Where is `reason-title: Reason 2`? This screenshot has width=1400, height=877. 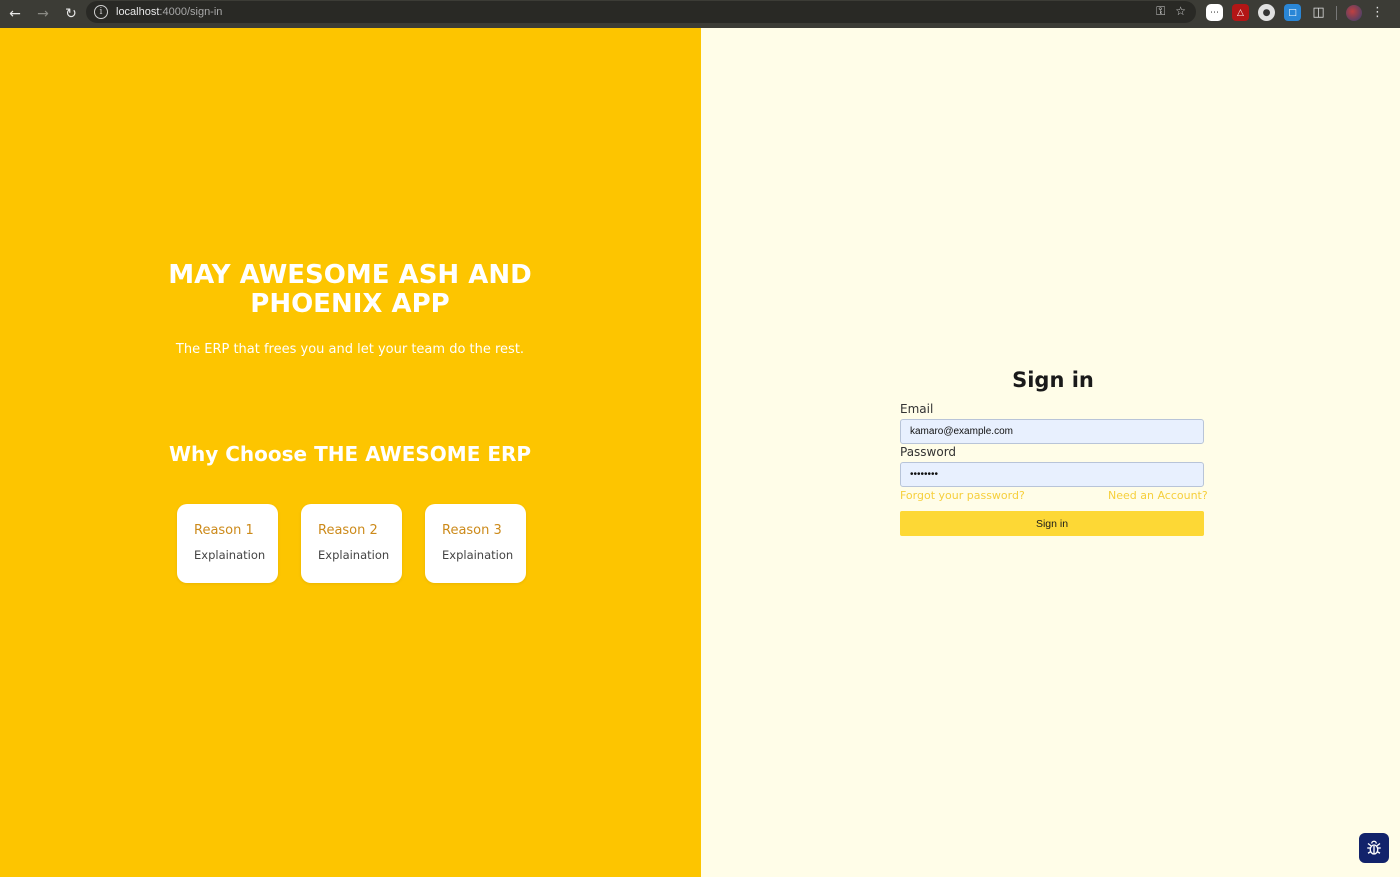 reason-title: Reason 2 is located at coordinates (348, 530).